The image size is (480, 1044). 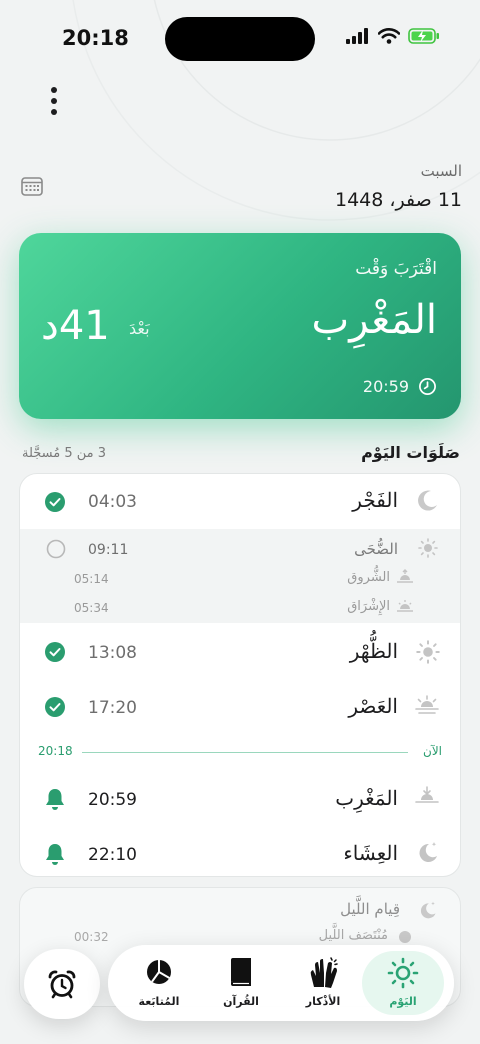 I want to click on prayer-row-dhuhr: الظُّهْر 13:08, so click(x=240, y=651).